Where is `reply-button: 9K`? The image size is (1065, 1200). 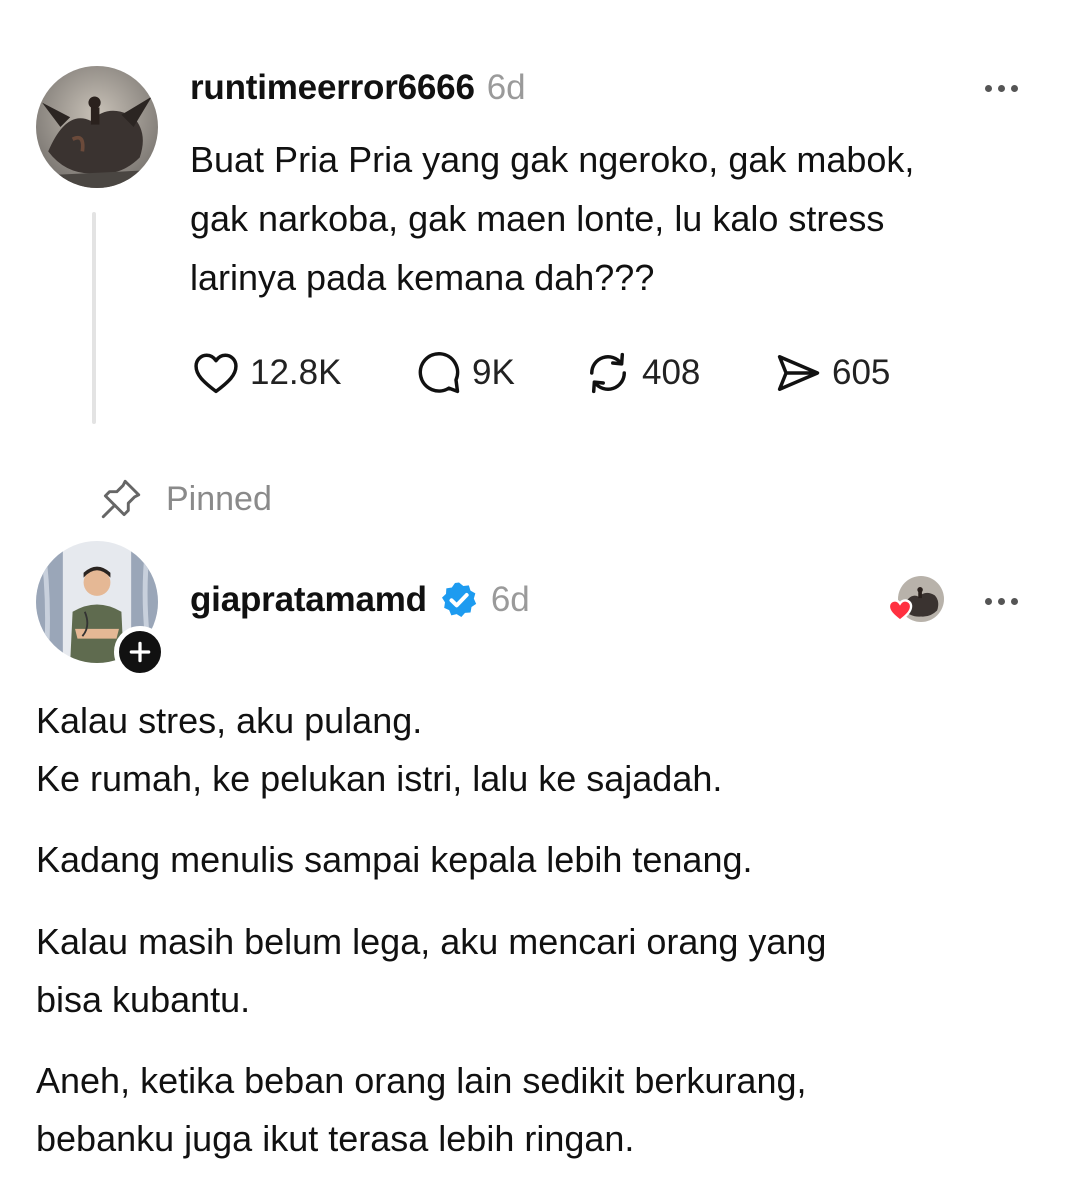 reply-button: 9K is located at coordinates (497, 373).